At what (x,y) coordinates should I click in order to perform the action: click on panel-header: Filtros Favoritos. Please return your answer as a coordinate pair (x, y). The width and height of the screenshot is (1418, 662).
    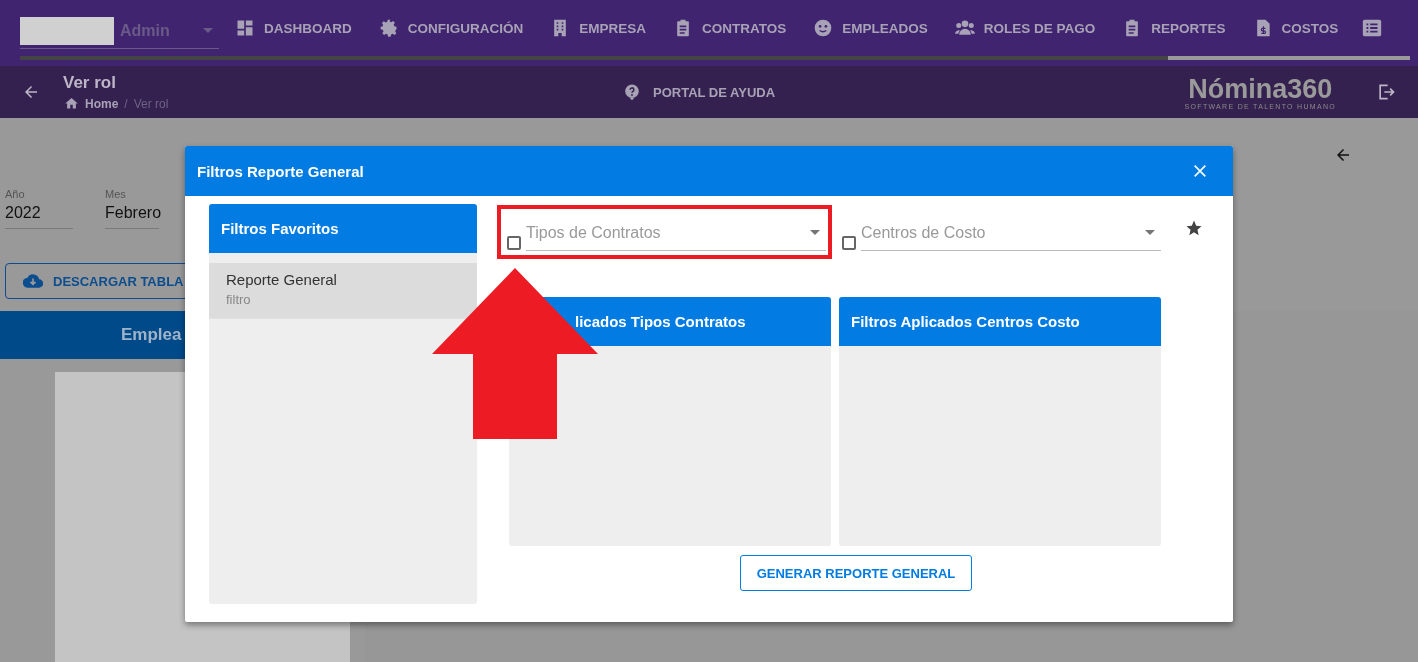
    Looking at the image, I should click on (343, 228).